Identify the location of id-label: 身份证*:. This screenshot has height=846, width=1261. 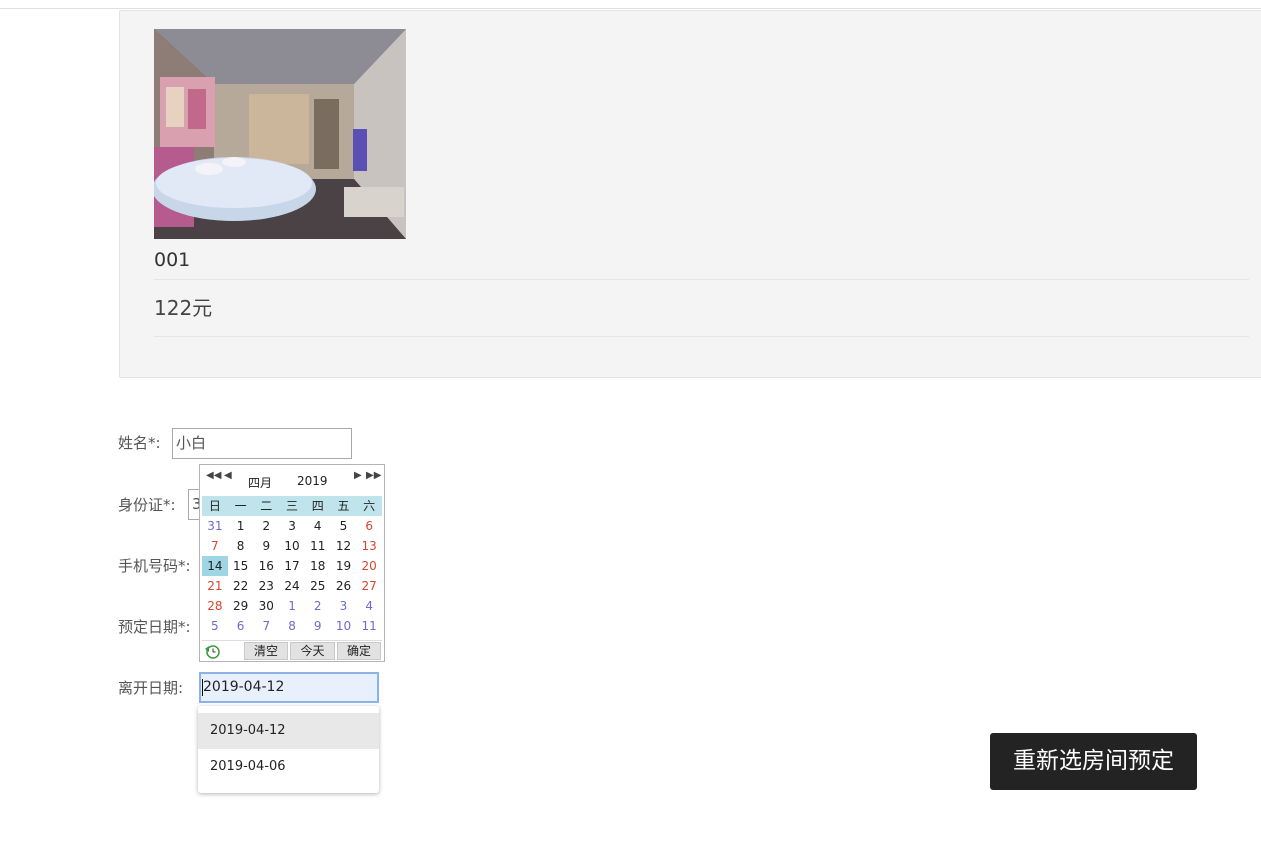
(147, 505).